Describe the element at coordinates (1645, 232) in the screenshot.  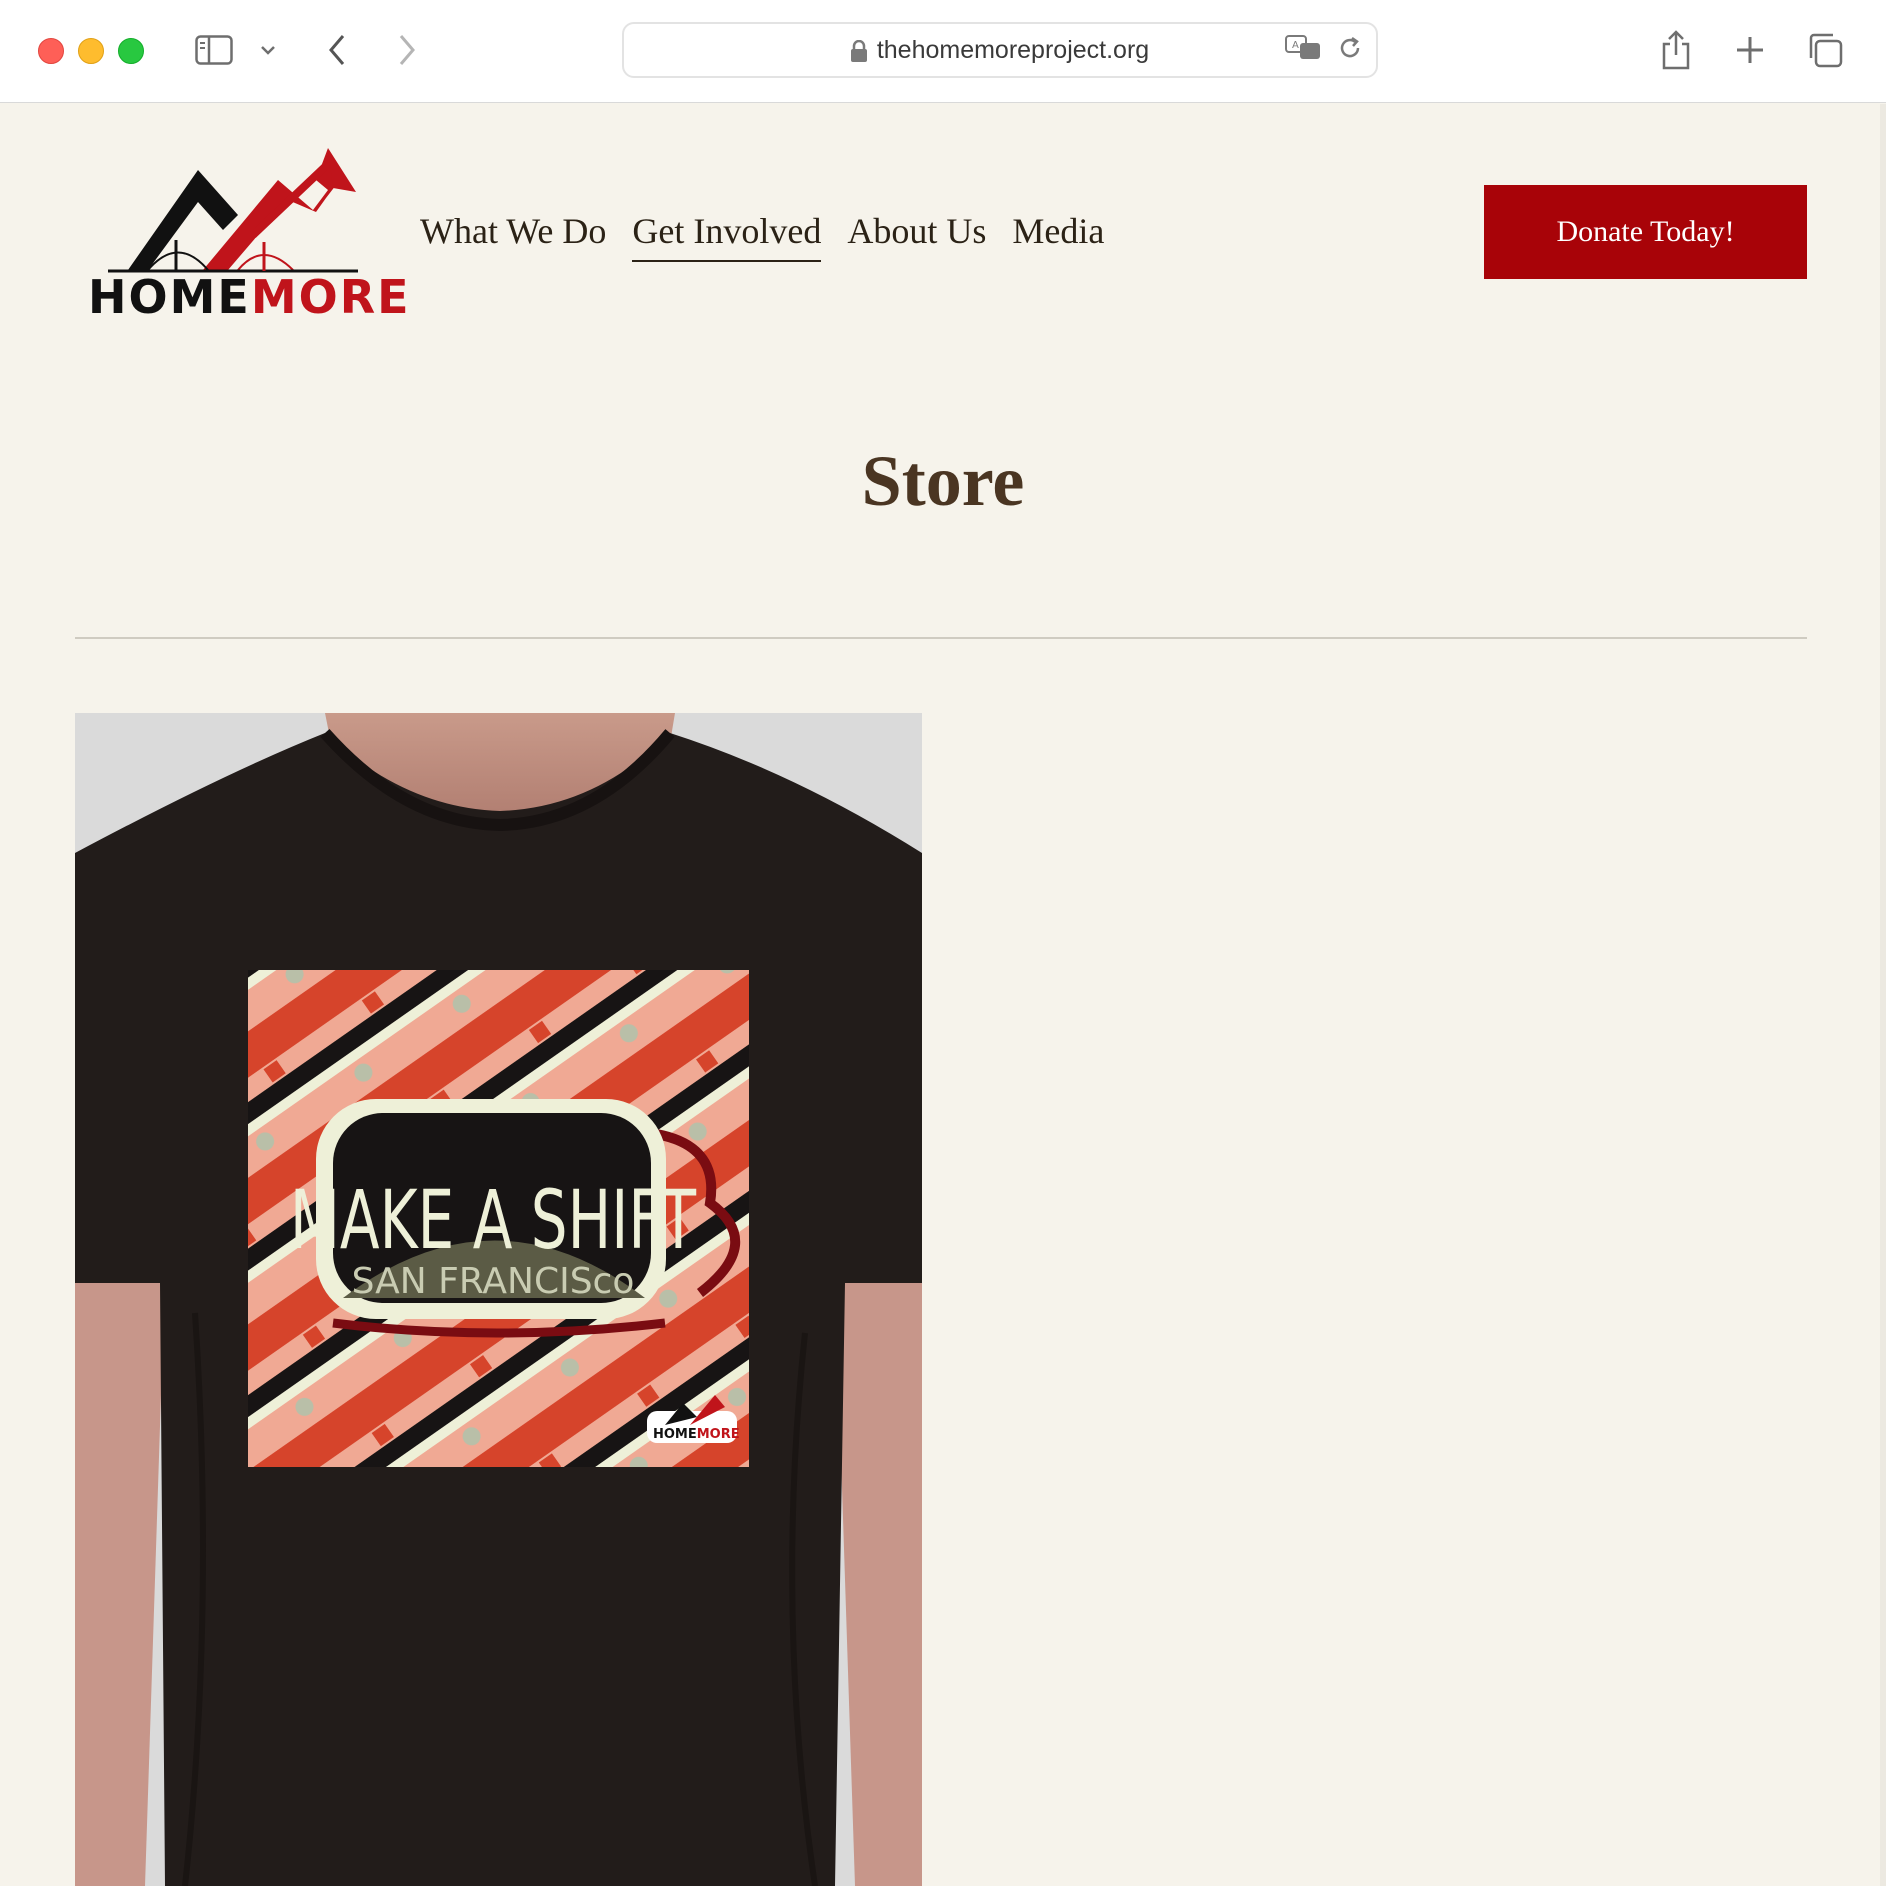
I see `donate-button: Donate Today!` at that location.